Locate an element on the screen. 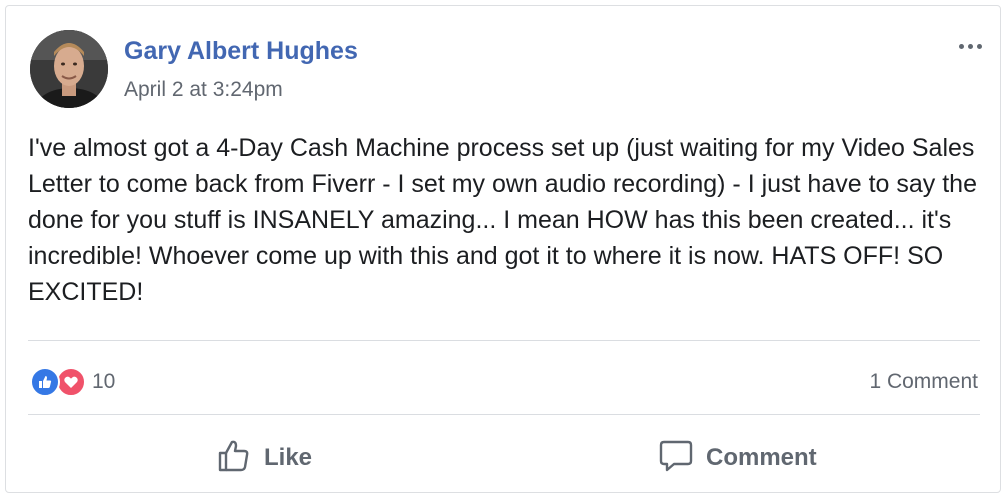 This screenshot has height=500, width=1008. comment-bubble-icon is located at coordinates (676, 458).